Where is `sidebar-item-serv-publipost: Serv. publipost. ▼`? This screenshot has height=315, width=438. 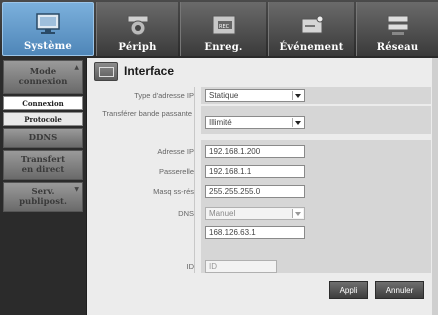
sidebar-item-serv-publipost: Serv. publipost. ▼ is located at coordinates (43, 197).